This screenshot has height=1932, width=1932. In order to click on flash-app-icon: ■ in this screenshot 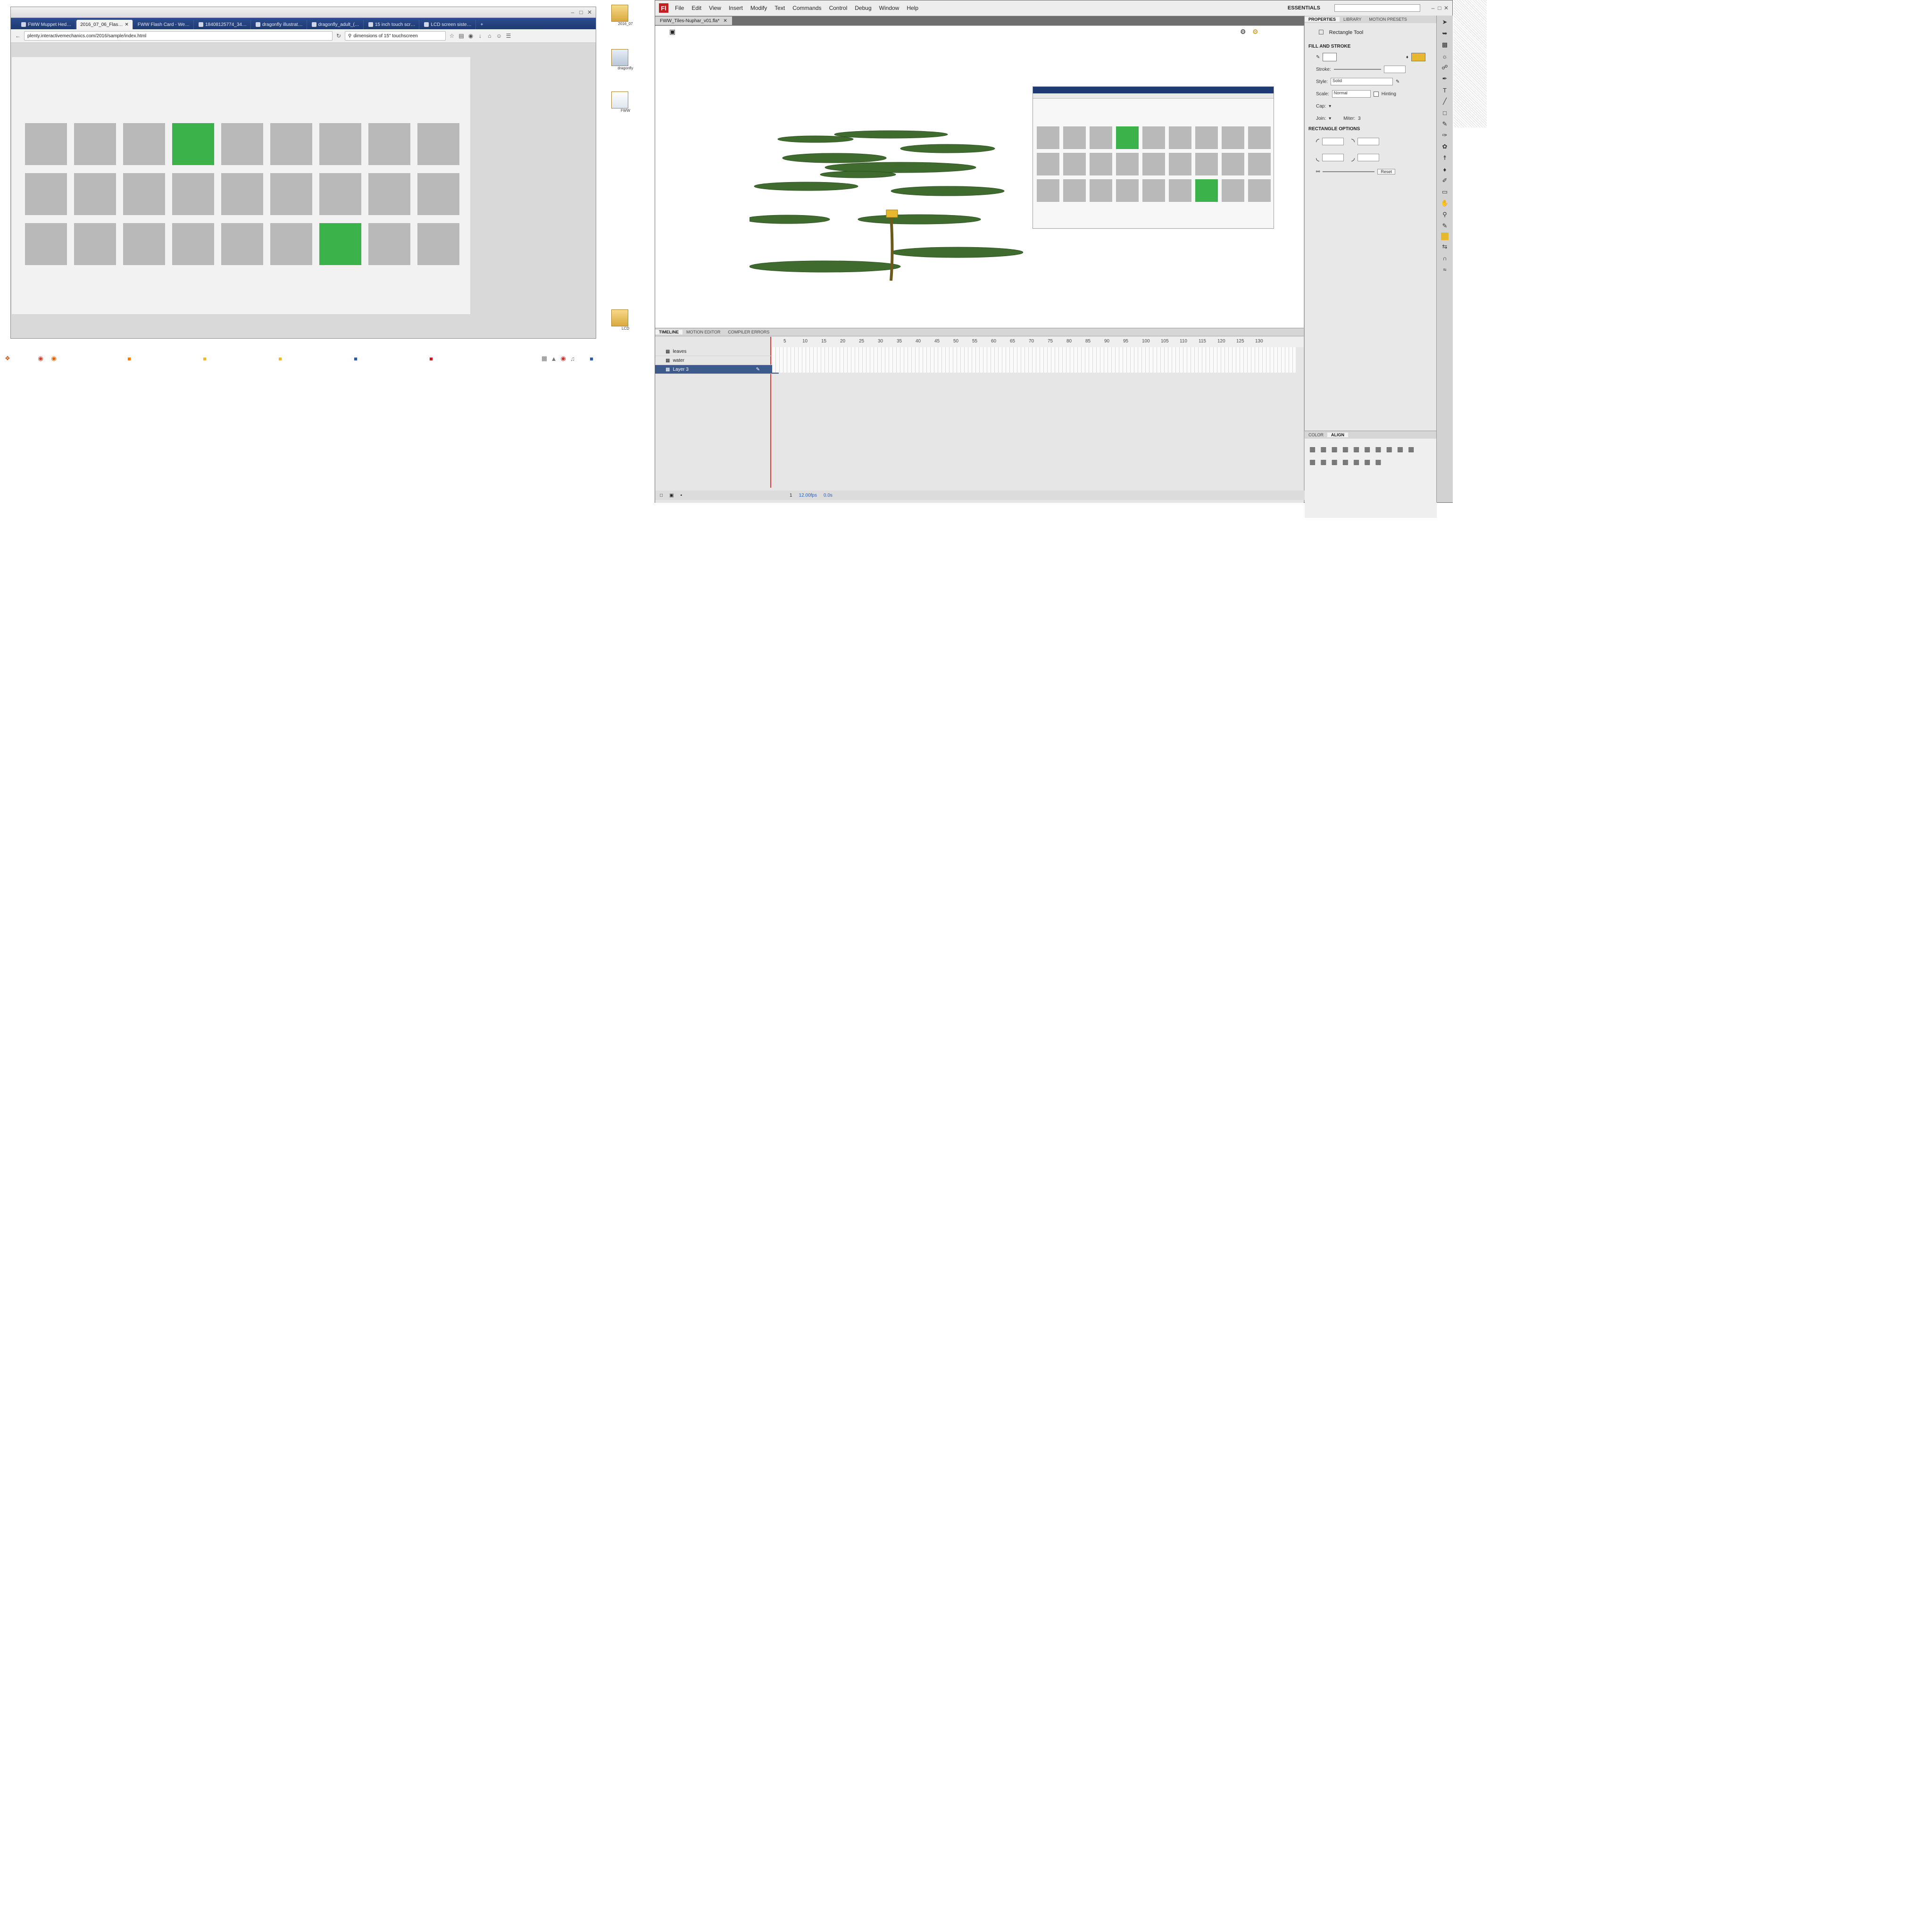, I will do `click(431, 358)`.